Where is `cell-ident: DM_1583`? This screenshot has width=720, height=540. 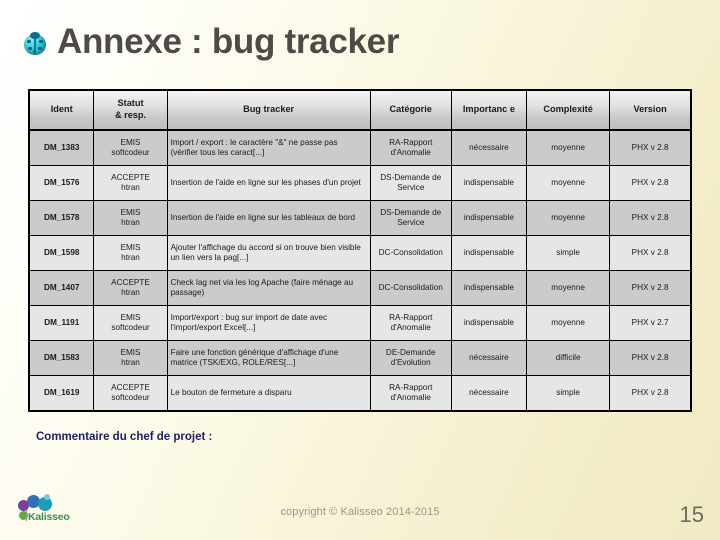
cell-ident: DM_1583 is located at coordinates (61, 358).